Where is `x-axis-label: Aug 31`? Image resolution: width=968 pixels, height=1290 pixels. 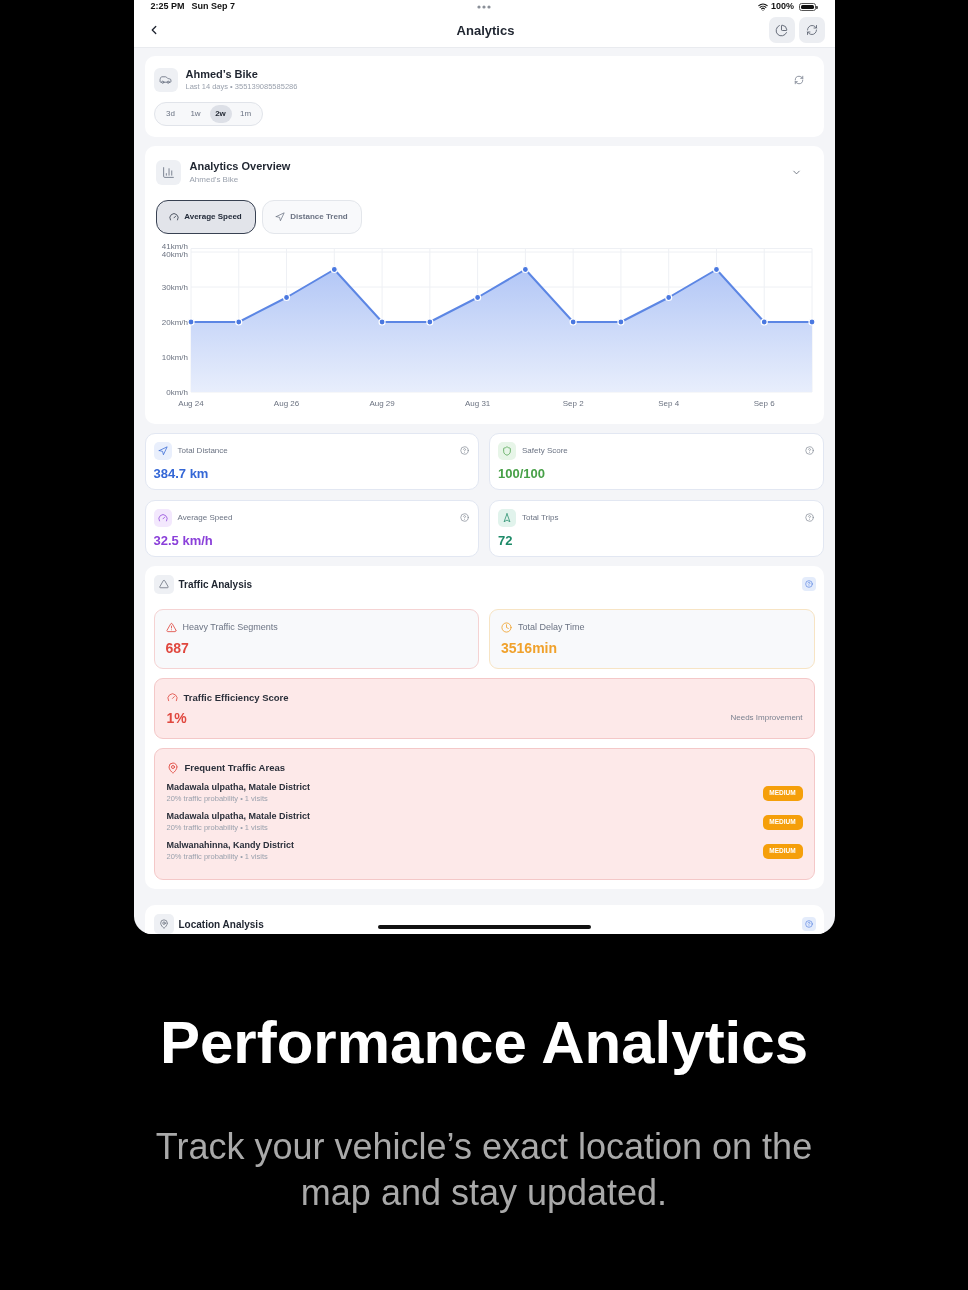
x-axis-label: Aug 31 is located at coordinates (477, 403).